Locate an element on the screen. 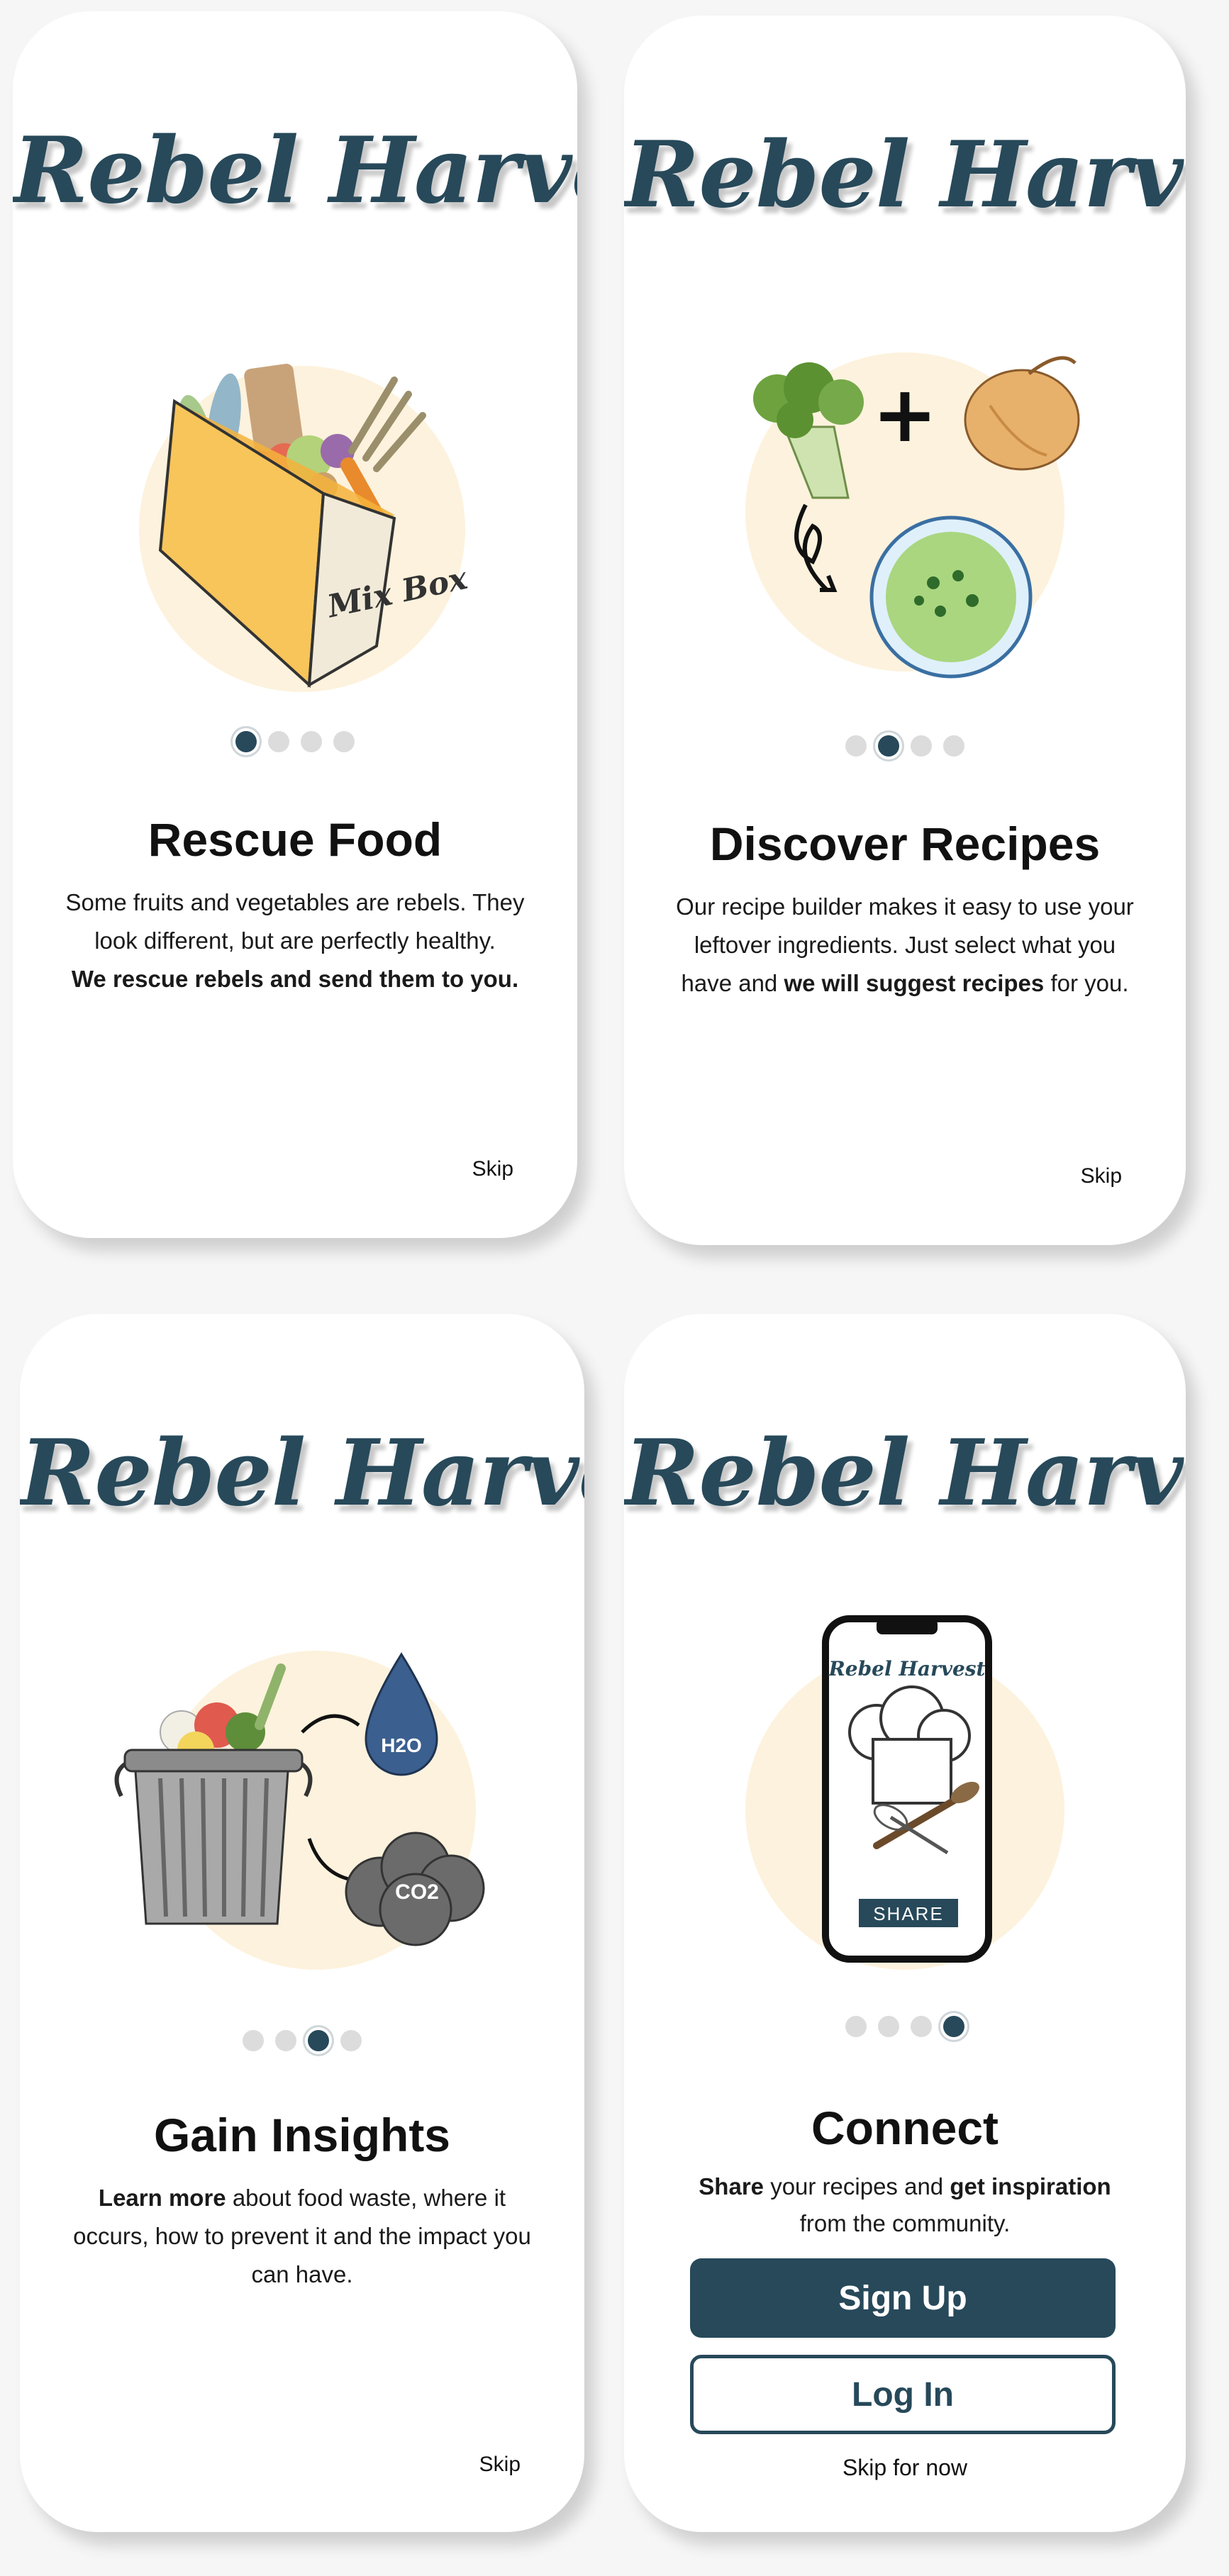 This screenshot has width=1229, height=2576. log-in-button: Log In is located at coordinates (903, 2394).